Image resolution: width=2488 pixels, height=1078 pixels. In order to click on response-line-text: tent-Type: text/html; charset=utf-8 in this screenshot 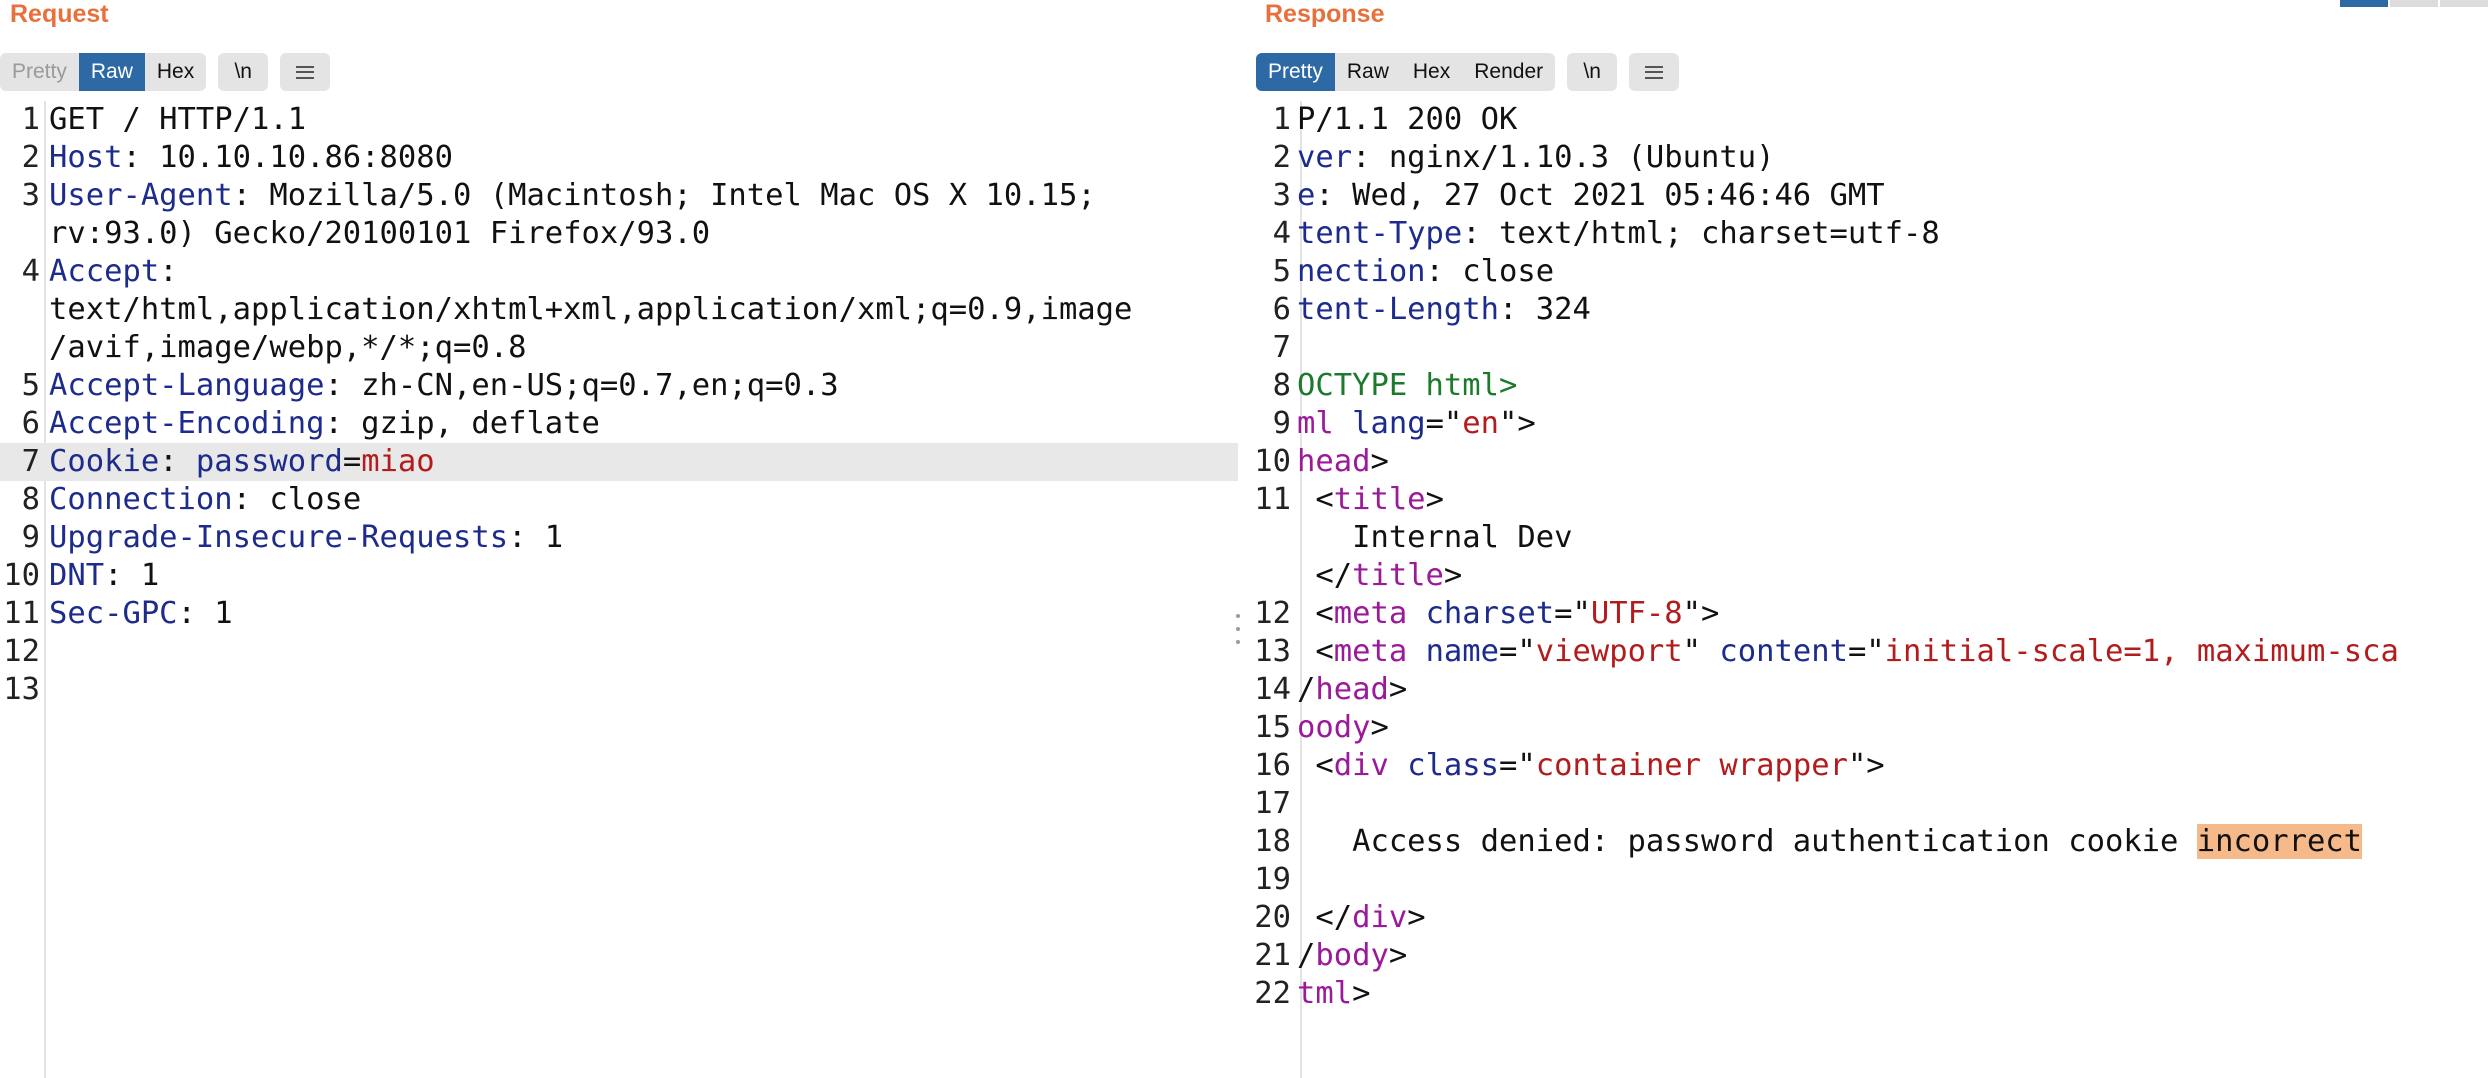, I will do `click(1618, 234)`.